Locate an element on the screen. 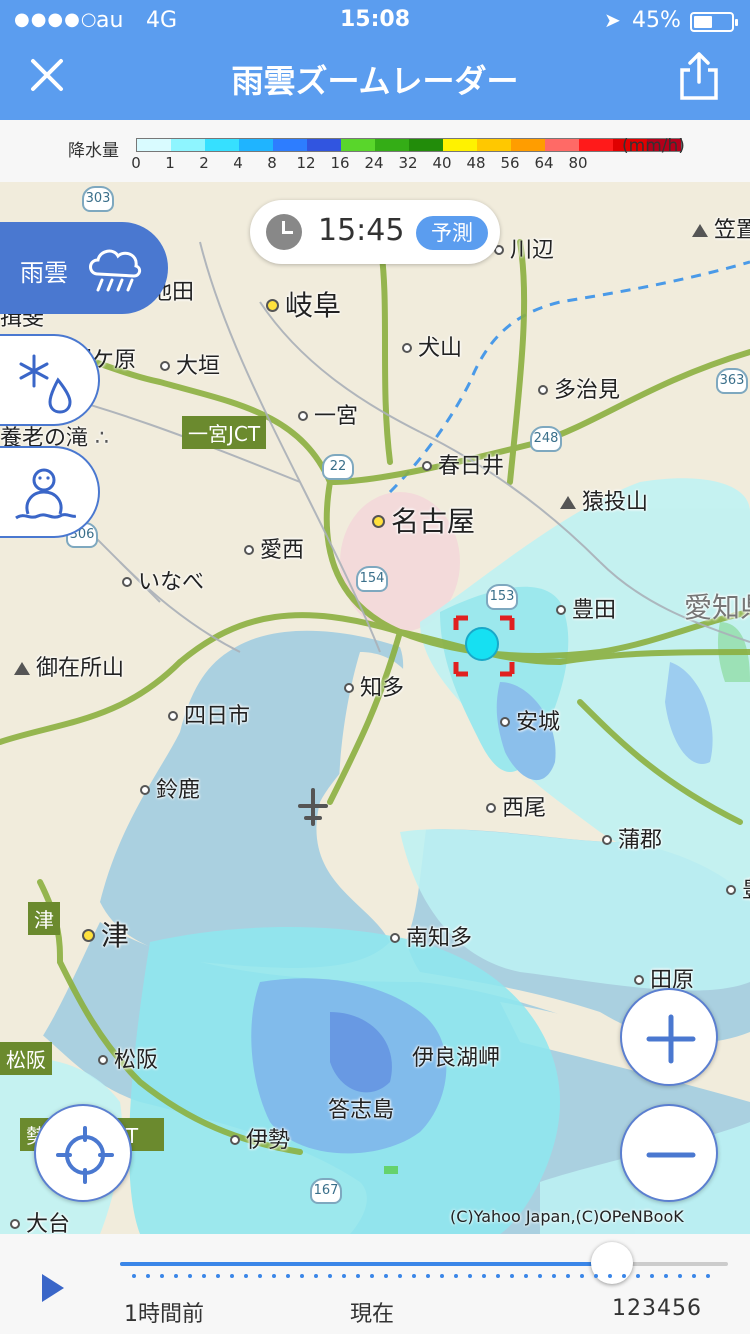 This screenshot has width=750, height=1334. legend-tick: 2 is located at coordinates (204, 163).